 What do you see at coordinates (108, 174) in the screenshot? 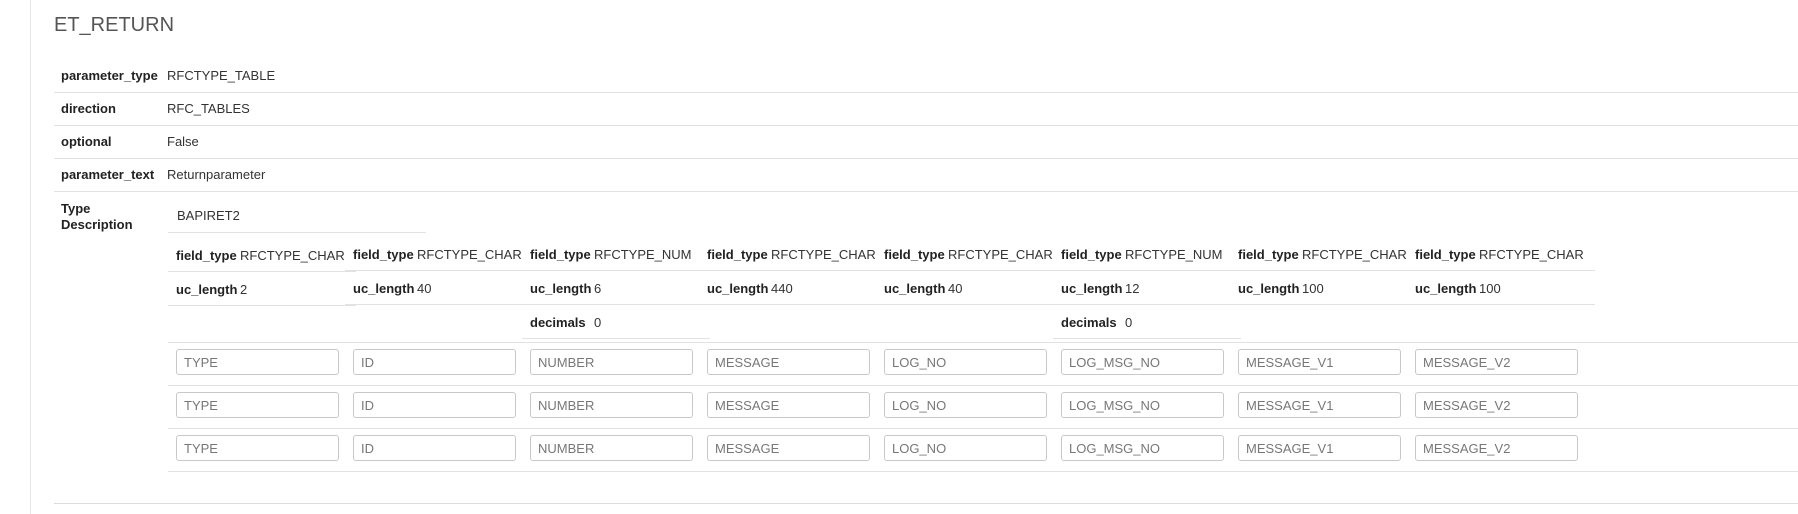
I see `param-key: parameter_text` at bounding box center [108, 174].